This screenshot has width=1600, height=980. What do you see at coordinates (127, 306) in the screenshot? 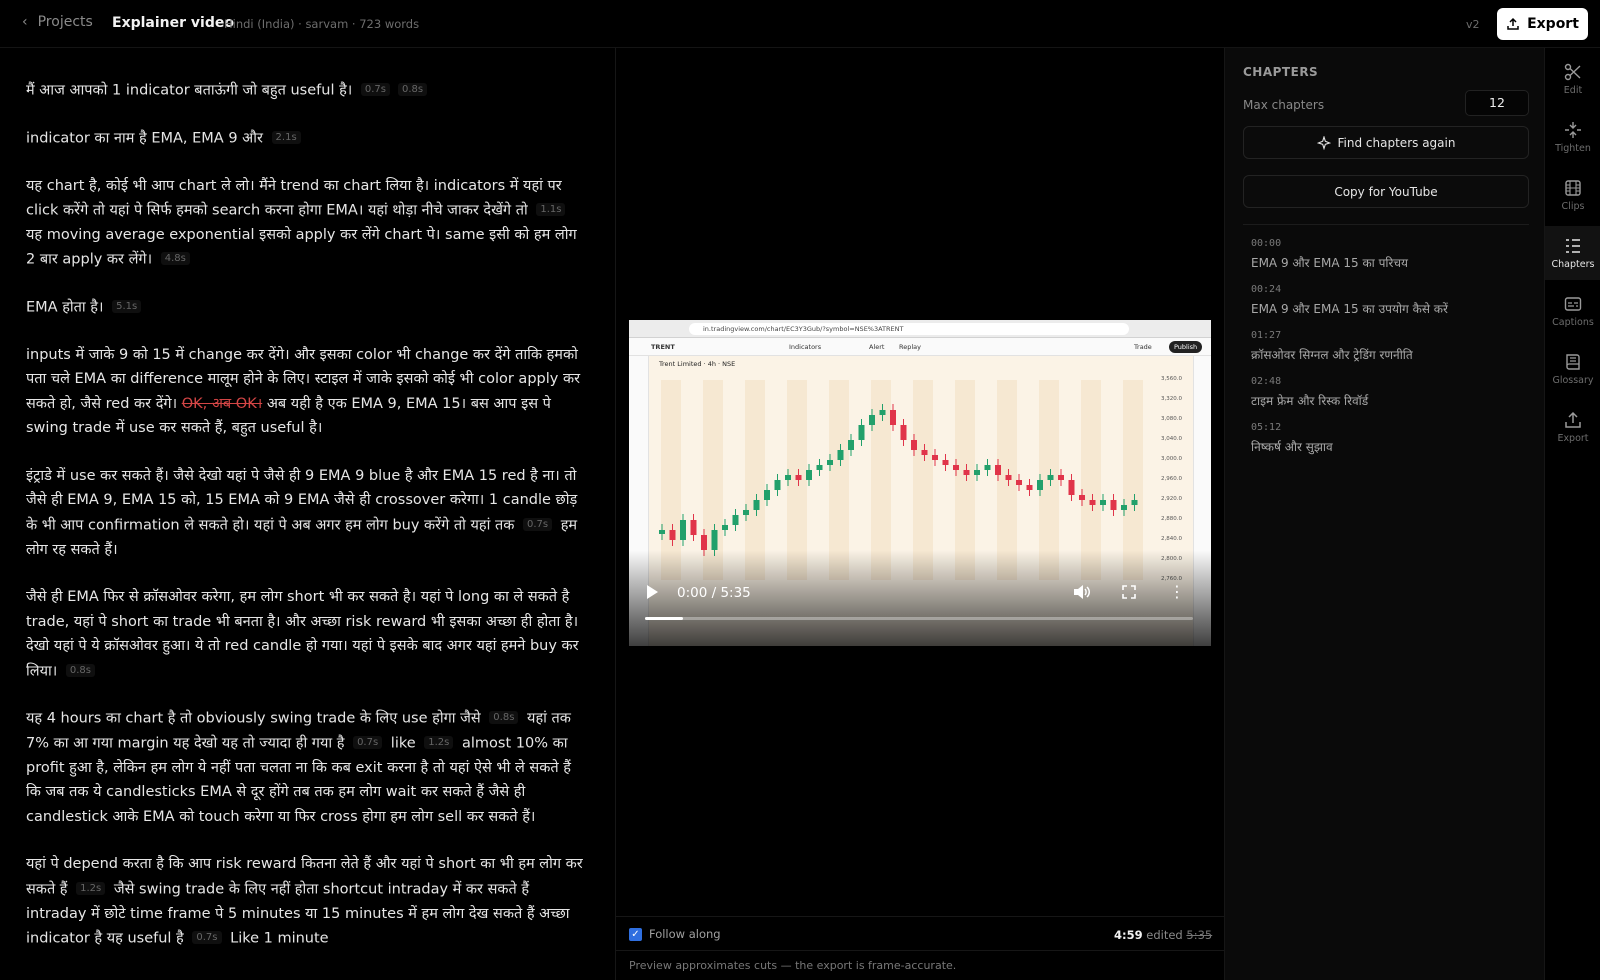
I see `pause-chip: 5.1s` at bounding box center [127, 306].